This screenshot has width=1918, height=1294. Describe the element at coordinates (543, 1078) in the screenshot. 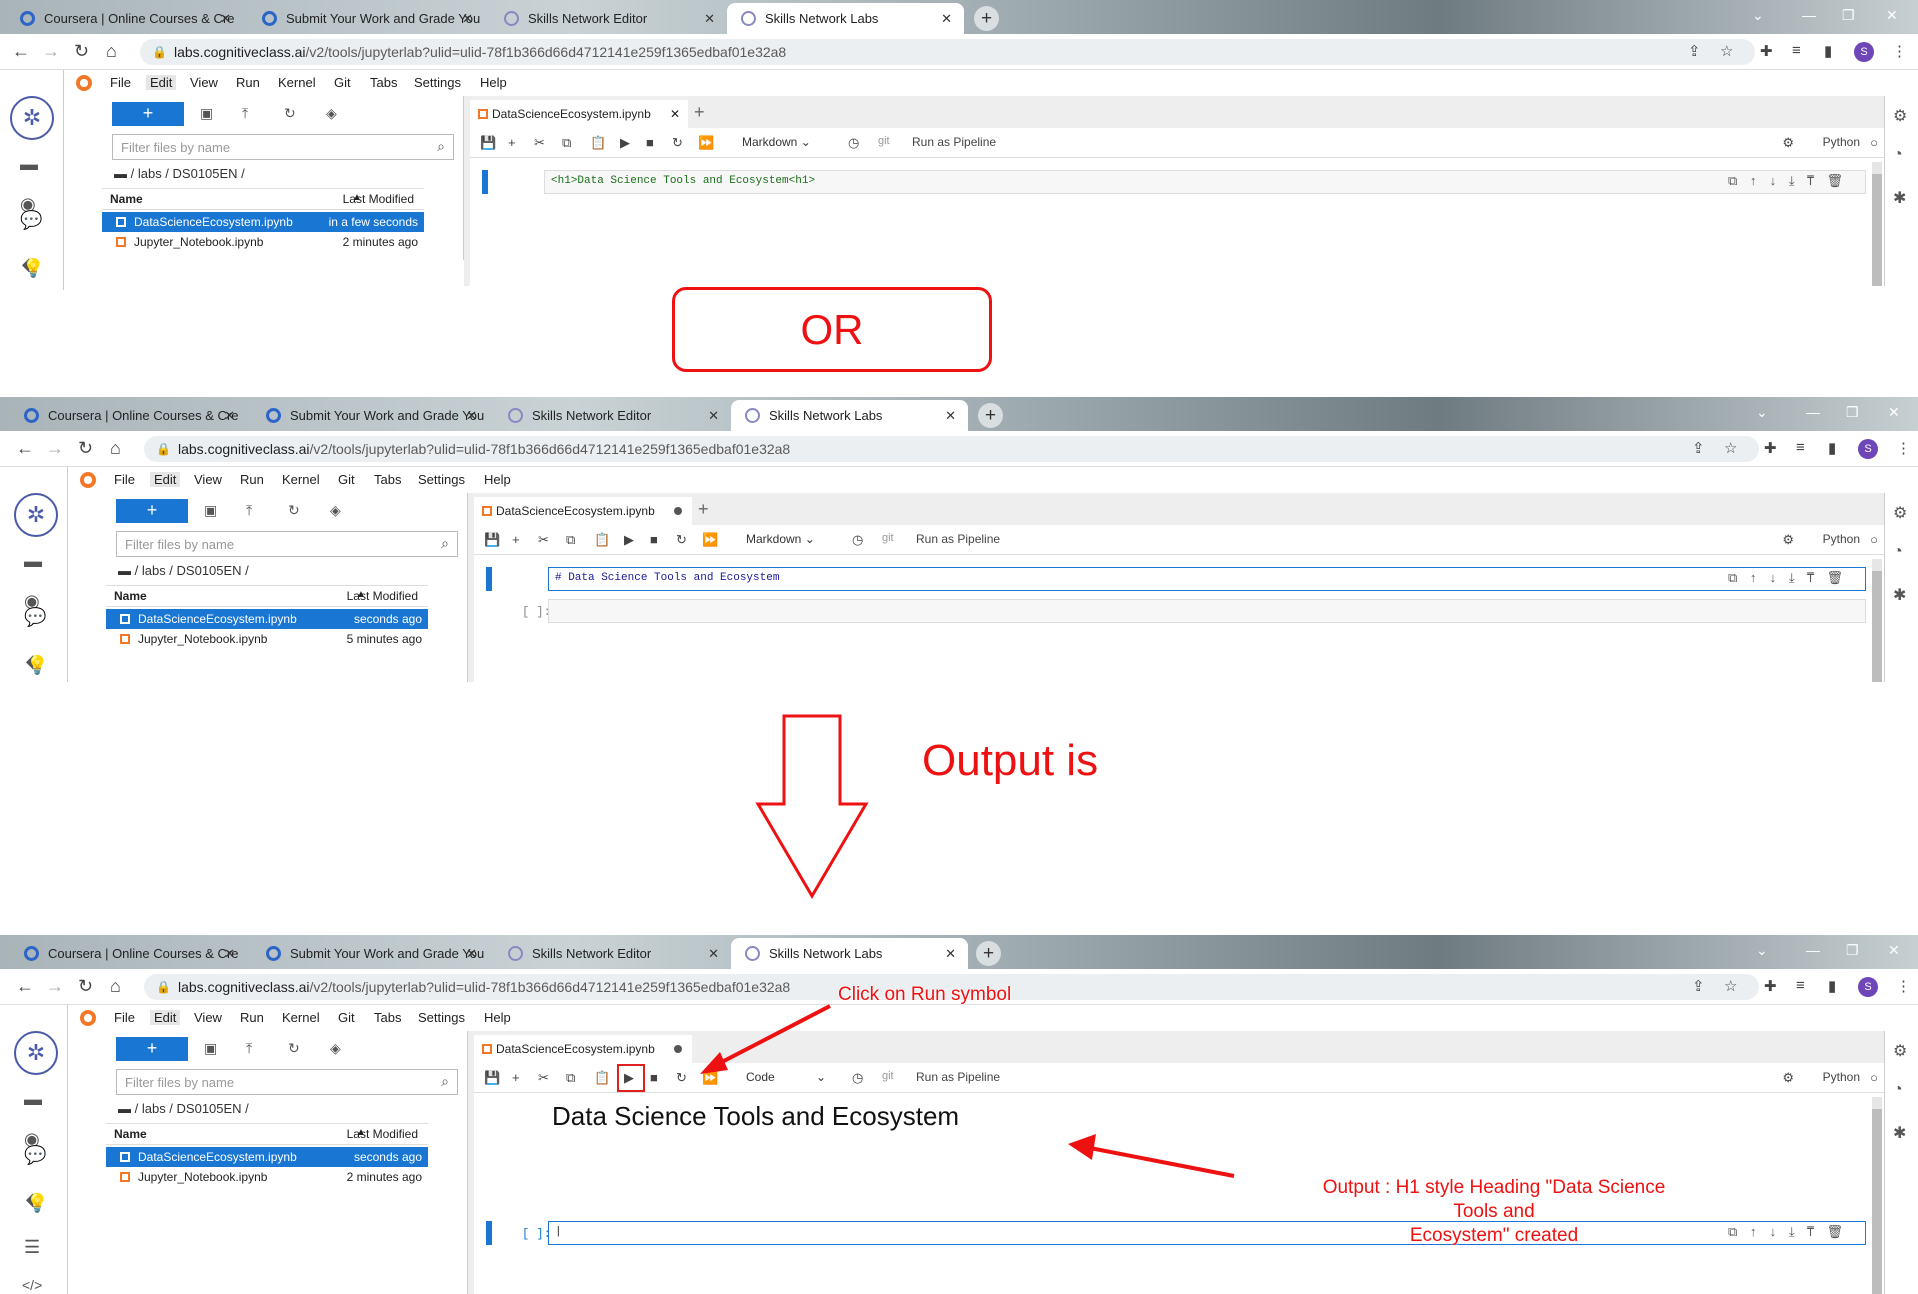

I see `cut-icon: ✂` at that location.